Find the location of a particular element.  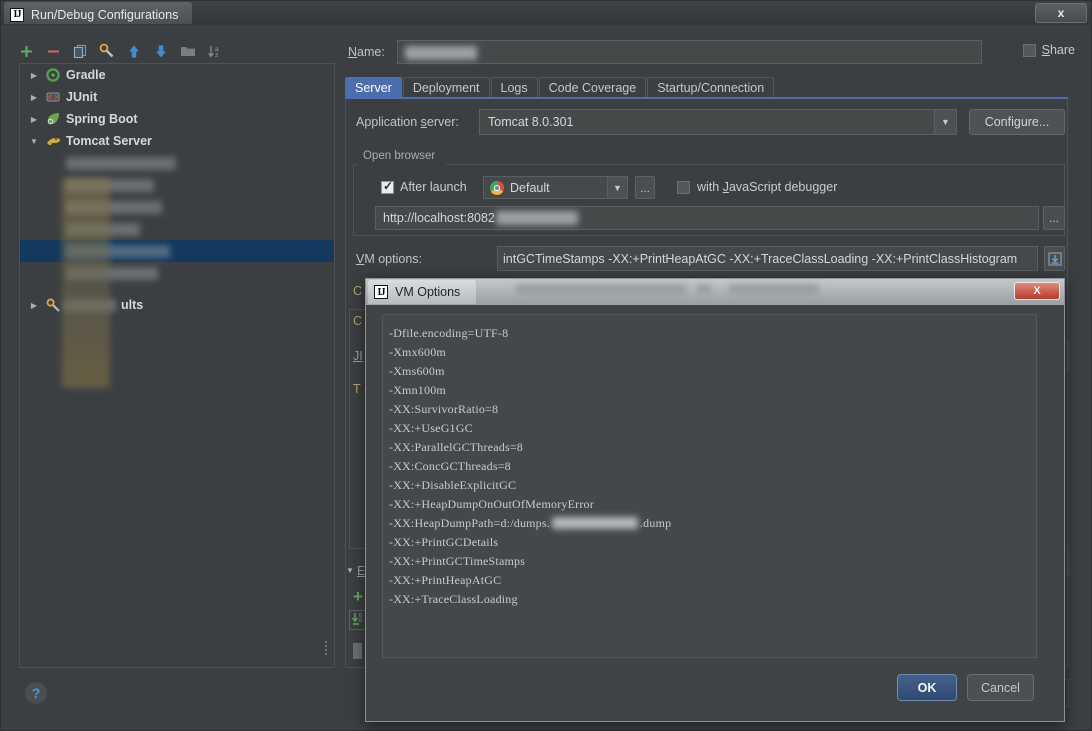

folder-icon is located at coordinates (188, 51).